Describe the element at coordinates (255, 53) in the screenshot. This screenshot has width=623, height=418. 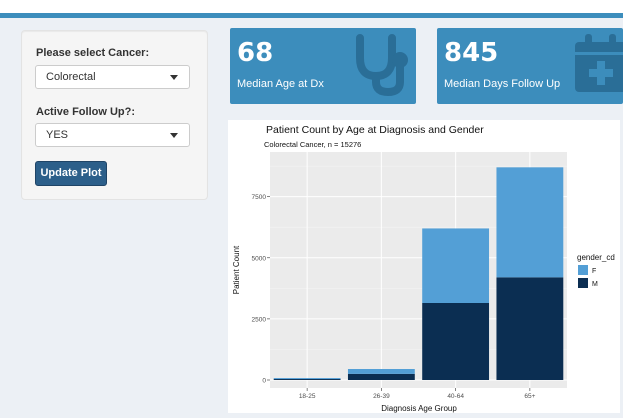
I see `median-age-value: 68` at that location.